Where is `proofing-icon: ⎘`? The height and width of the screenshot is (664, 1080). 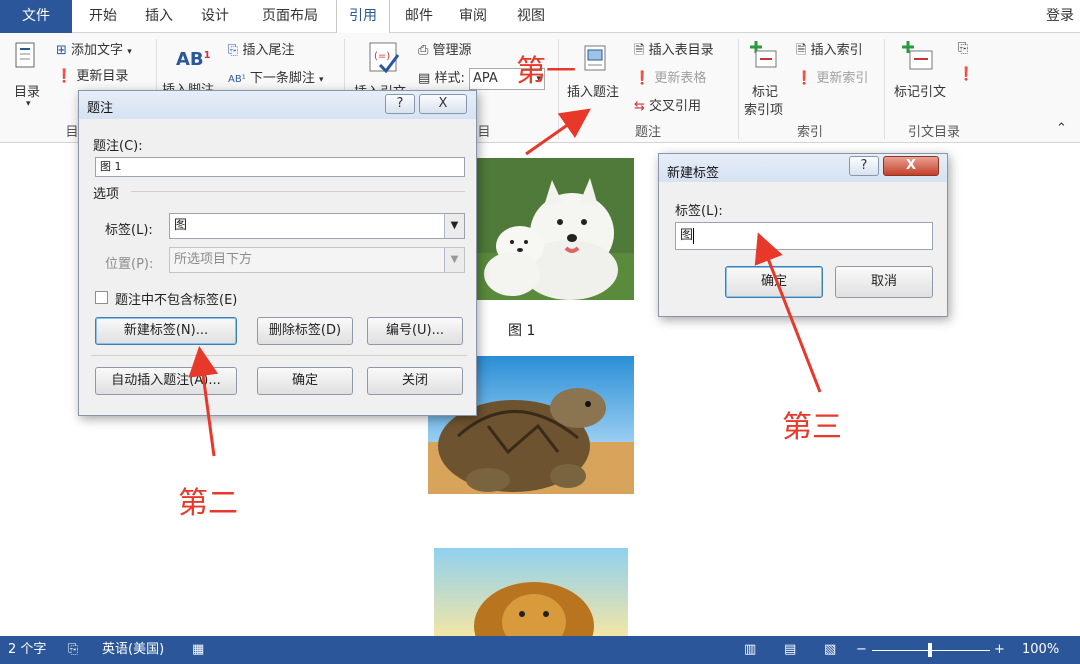 proofing-icon: ⎘ is located at coordinates (73, 650).